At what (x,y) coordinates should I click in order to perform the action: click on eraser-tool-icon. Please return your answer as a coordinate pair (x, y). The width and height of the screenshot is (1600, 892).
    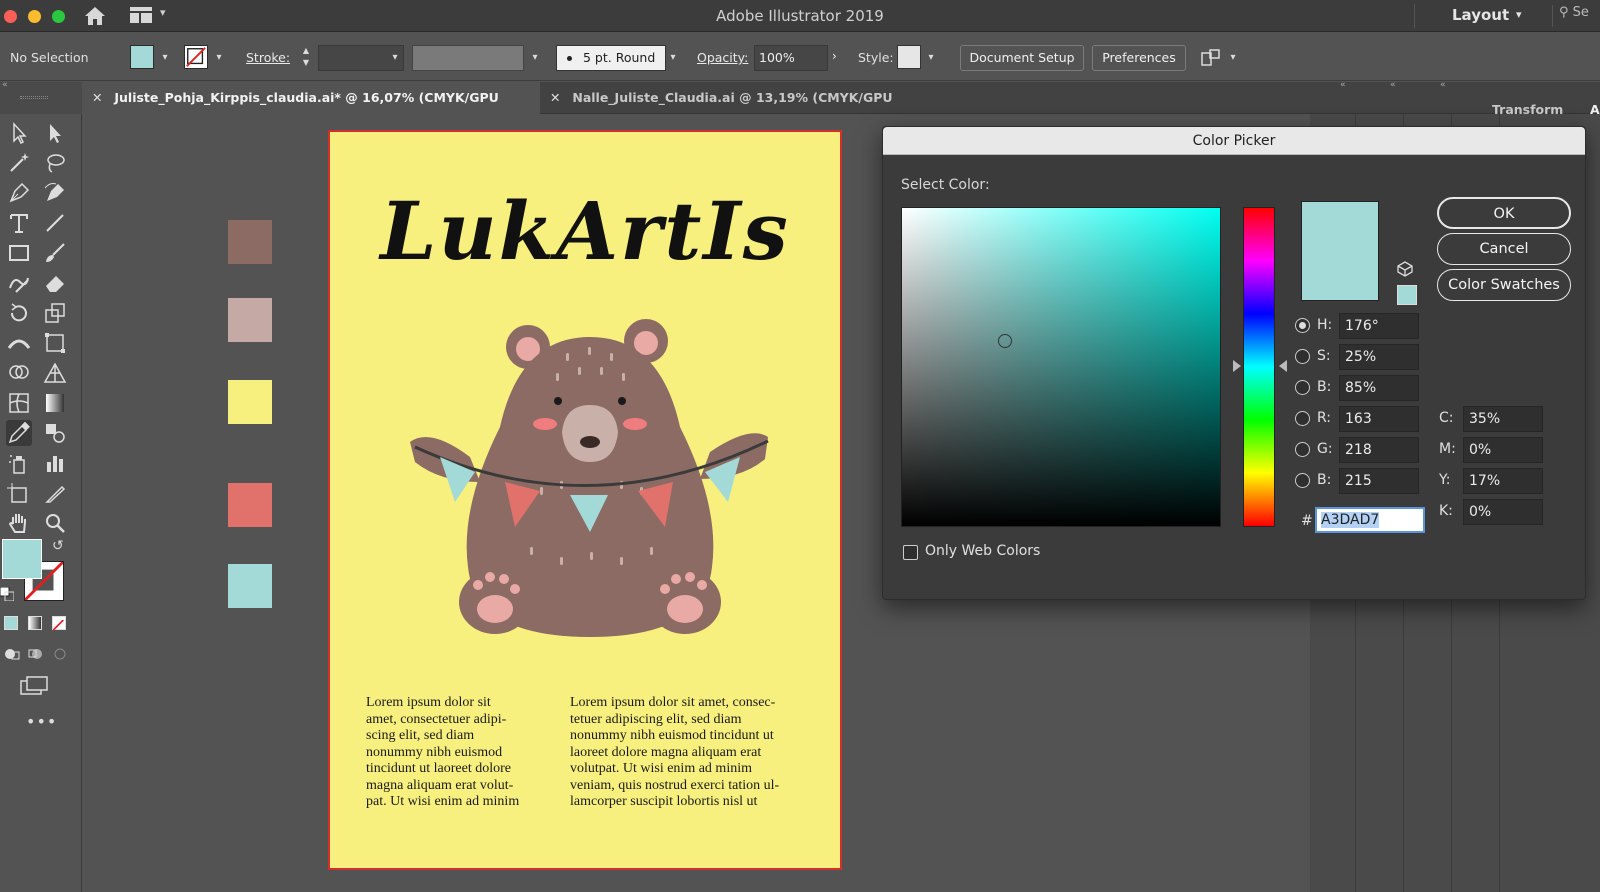
    Looking at the image, I should click on (55, 283).